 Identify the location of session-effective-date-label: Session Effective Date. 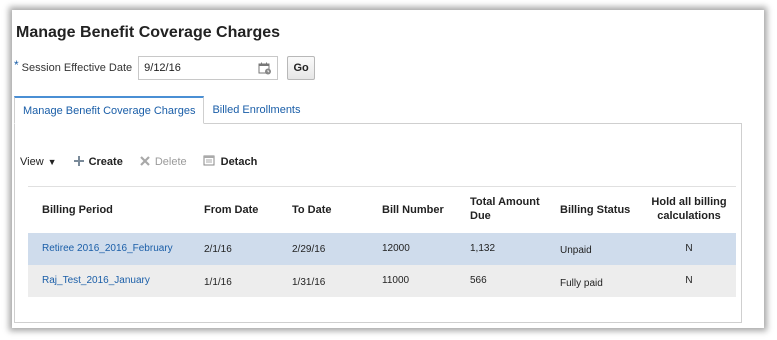
(77, 68).